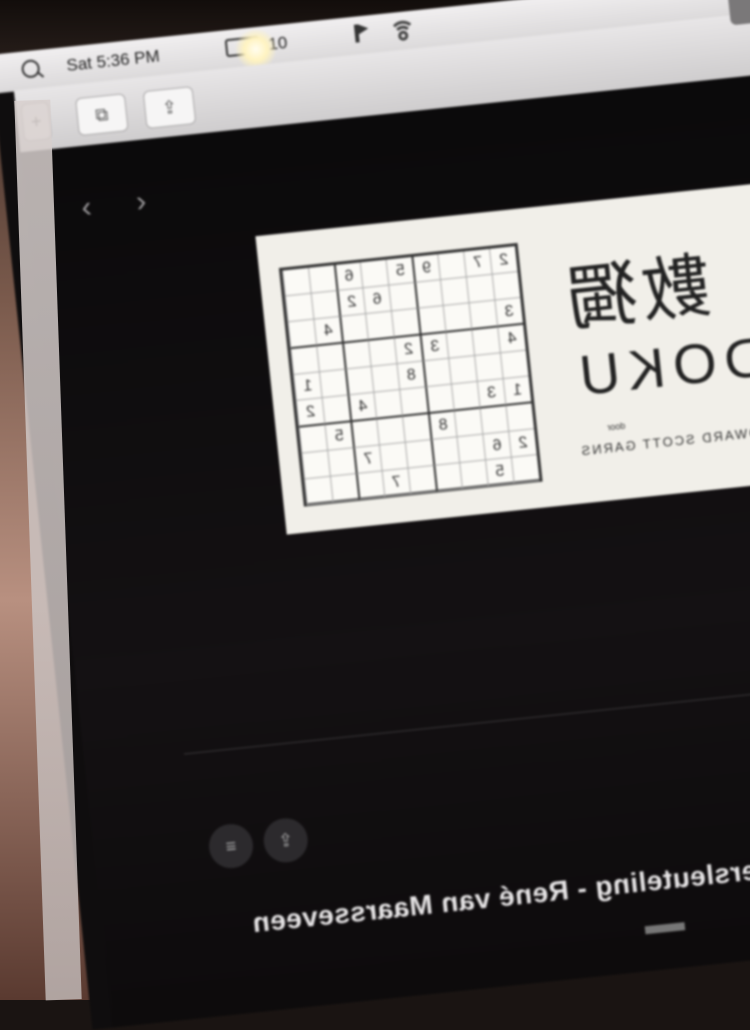 The height and width of the screenshot is (1030, 750). What do you see at coordinates (169, 108) in the screenshot?
I see `share-icon: ⇪` at bounding box center [169, 108].